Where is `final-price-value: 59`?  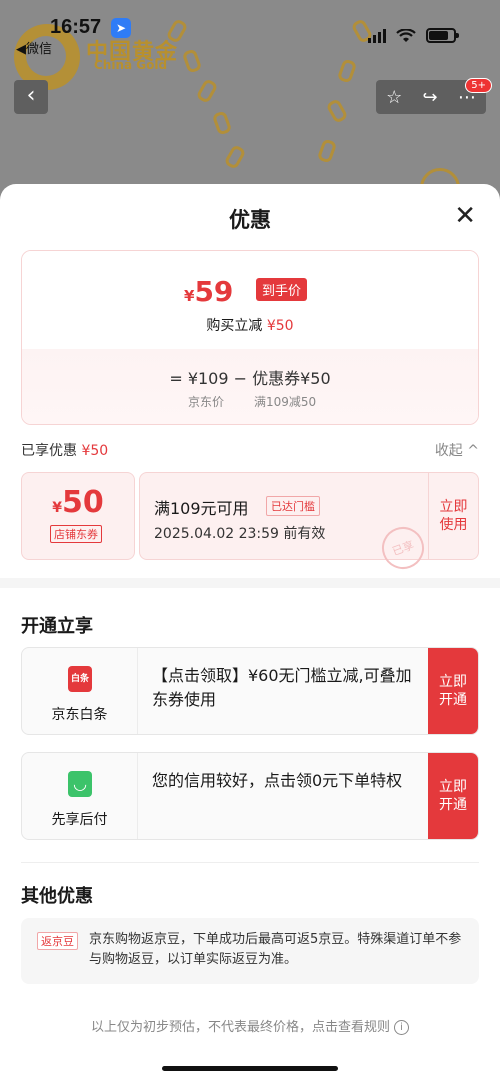
final-price-value: 59 is located at coordinates (214, 291).